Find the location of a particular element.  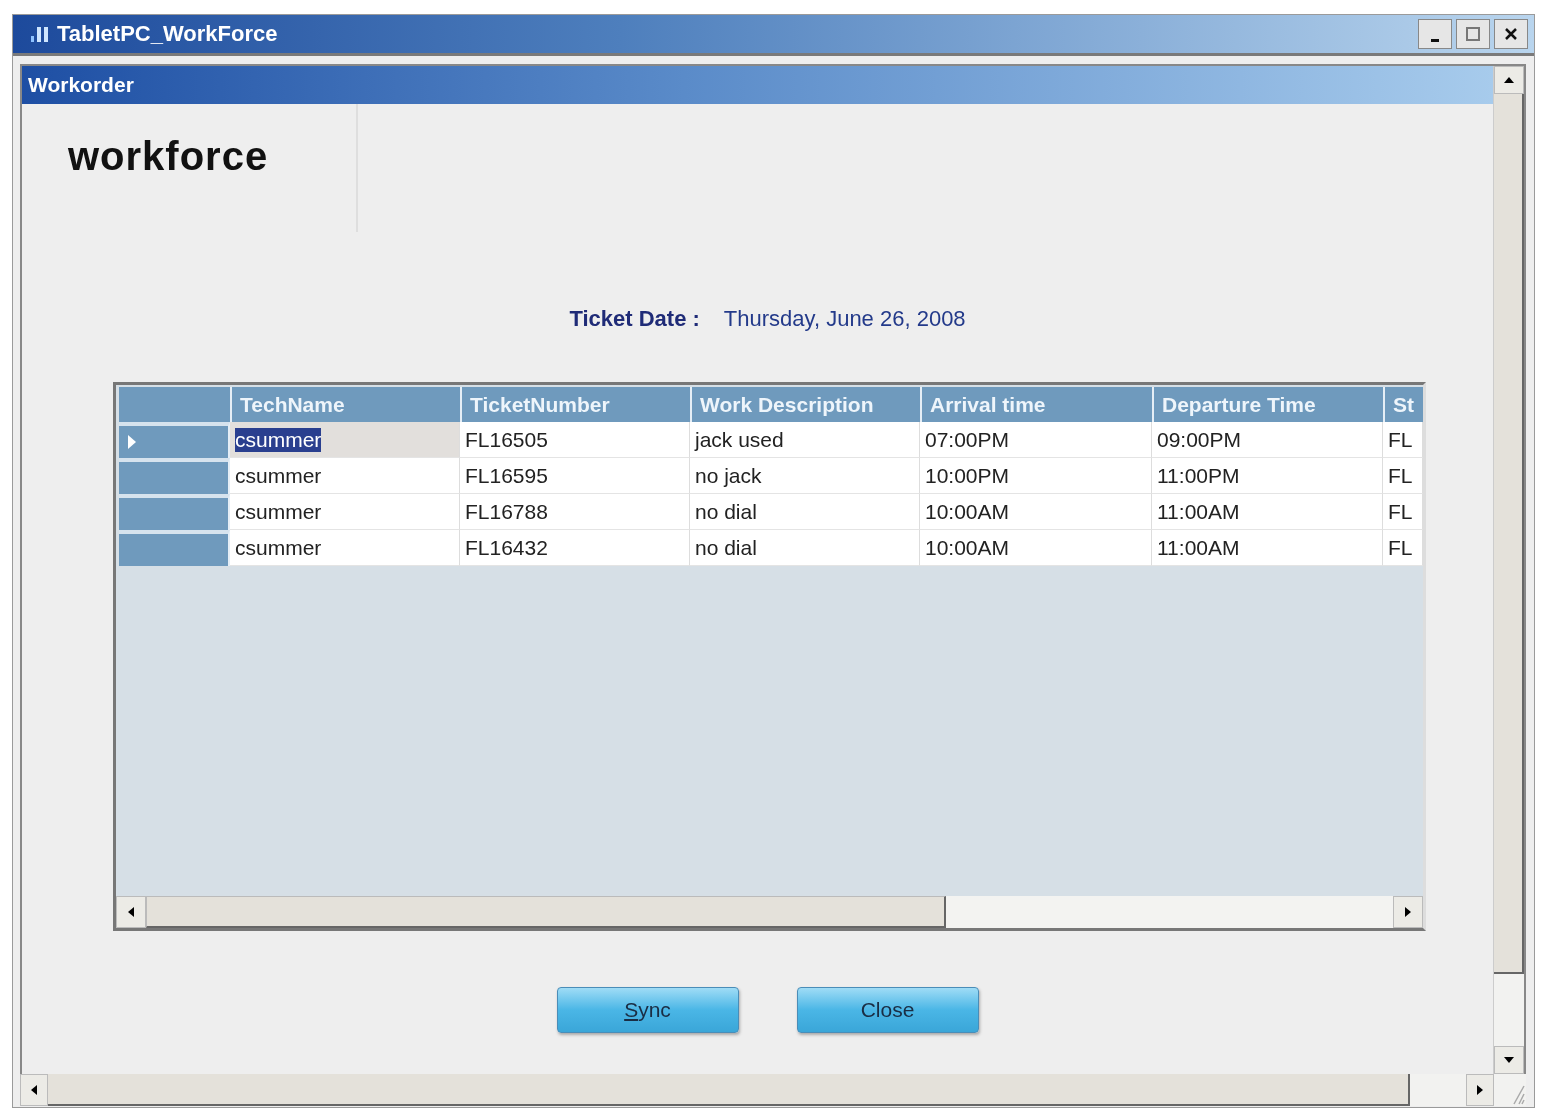

table-cell: FL16432 is located at coordinates (575, 548).